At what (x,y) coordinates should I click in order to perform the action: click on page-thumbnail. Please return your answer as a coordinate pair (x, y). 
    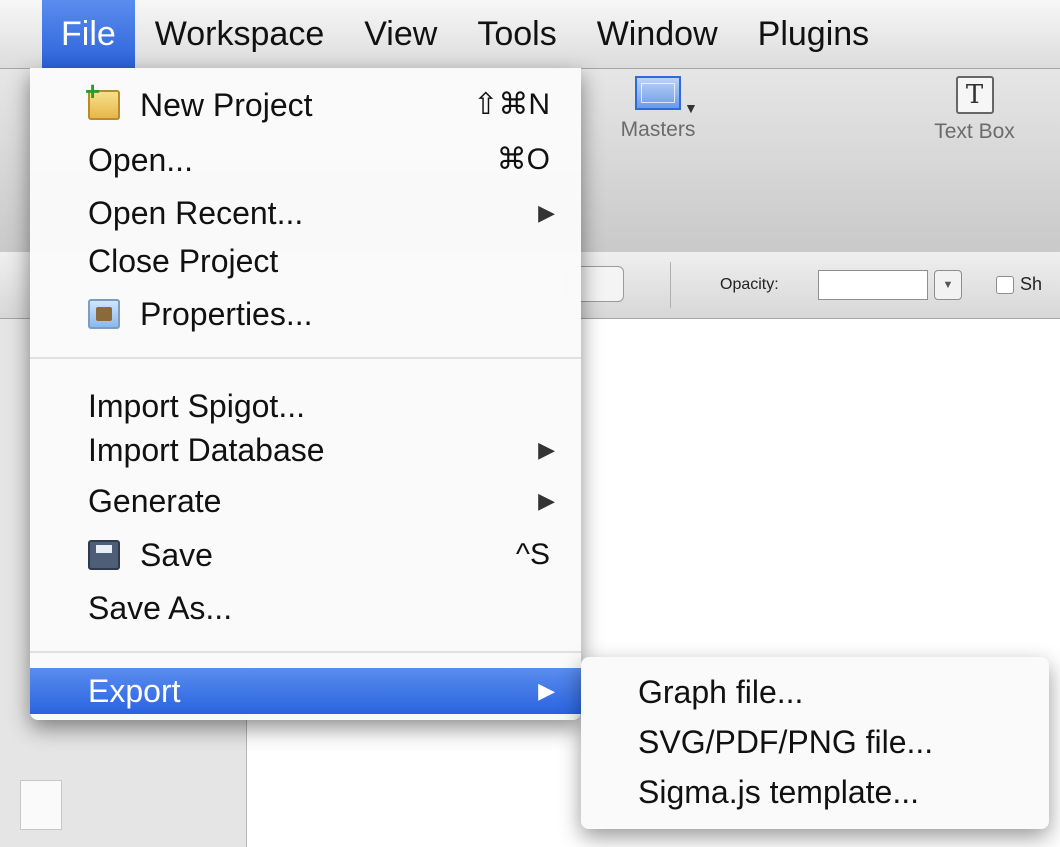
    Looking at the image, I should click on (41, 805).